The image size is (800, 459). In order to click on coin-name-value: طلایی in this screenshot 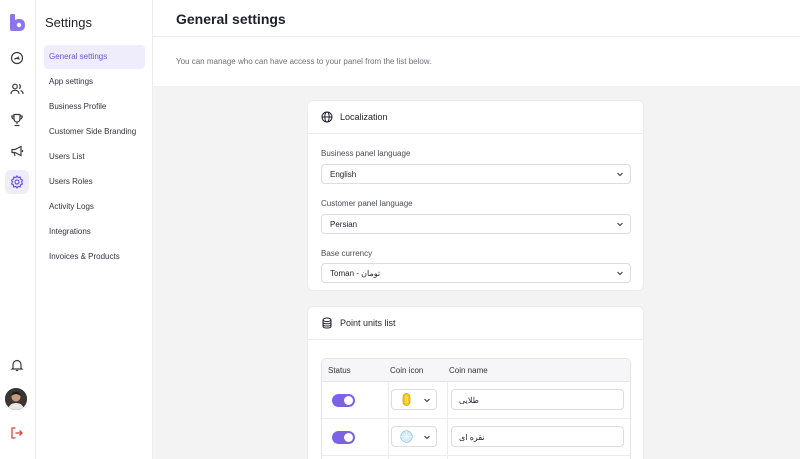, I will do `click(469, 400)`.